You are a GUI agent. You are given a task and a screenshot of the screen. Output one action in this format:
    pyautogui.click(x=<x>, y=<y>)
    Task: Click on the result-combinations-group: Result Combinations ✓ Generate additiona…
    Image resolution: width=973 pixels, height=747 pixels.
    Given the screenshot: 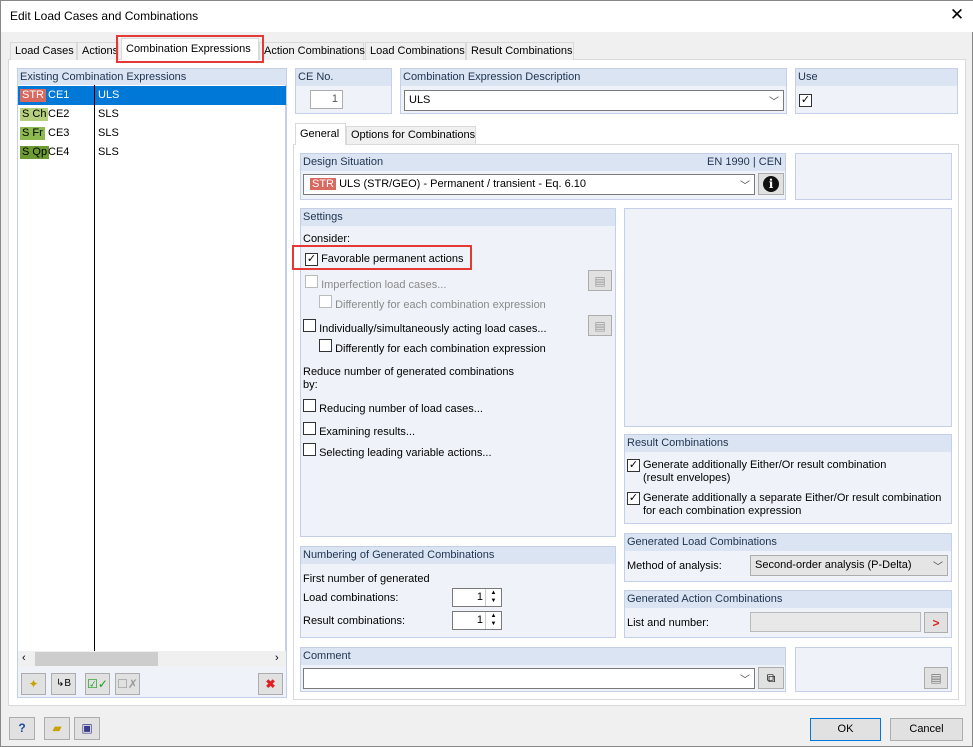 What is the action you would take?
    pyautogui.click(x=788, y=479)
    